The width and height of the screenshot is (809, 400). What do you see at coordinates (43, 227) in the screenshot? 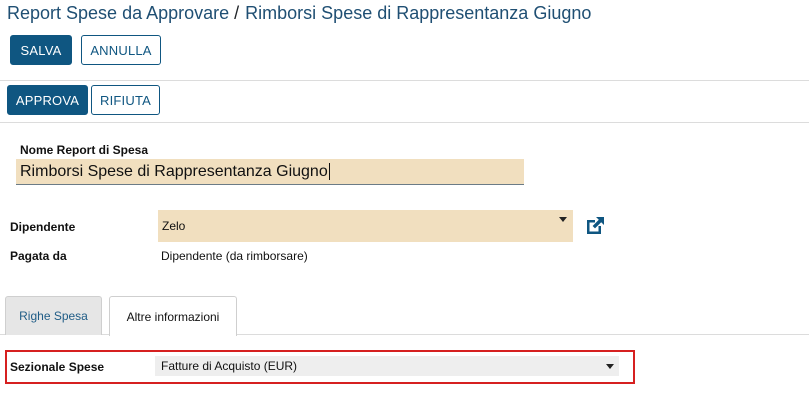
I see `employee-label: Dipendente` at bounding box center [43, 227].